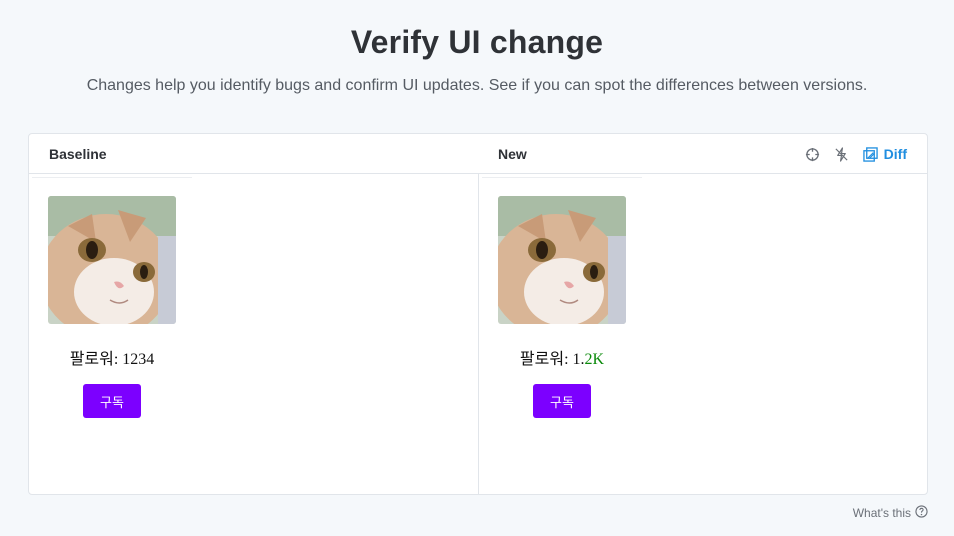 Image resolution: width=954 pixels, height=536 pixels. I want to click on whats-this-link: What's this, so click(890, 513).